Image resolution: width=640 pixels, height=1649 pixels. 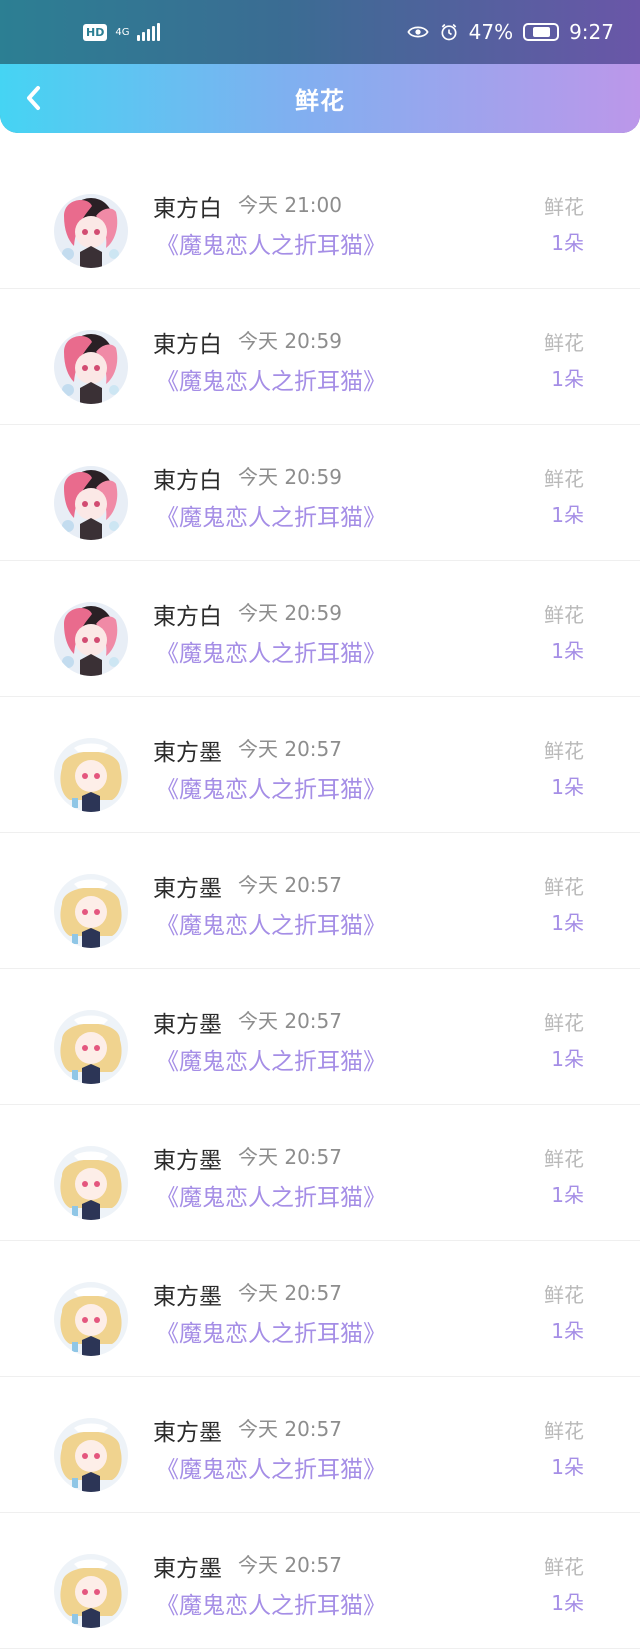 What do you see at coordinates (541, 32) in the screenshot?
I see `battery-icon` at bounding box center [541, 32].